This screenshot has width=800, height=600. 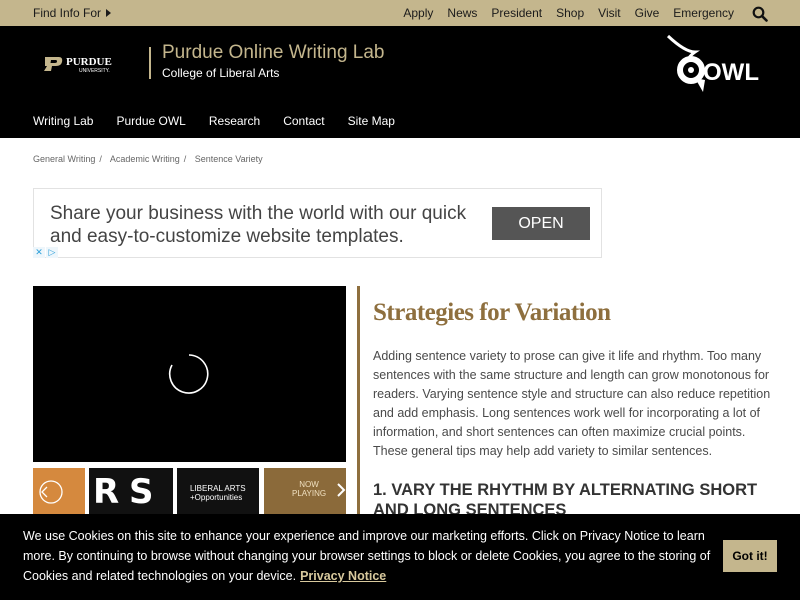 What do you see at coordinates (39, 252) in the screenshot?
I see `ad-close-icon: ✕` at bounding box center [39, 252].